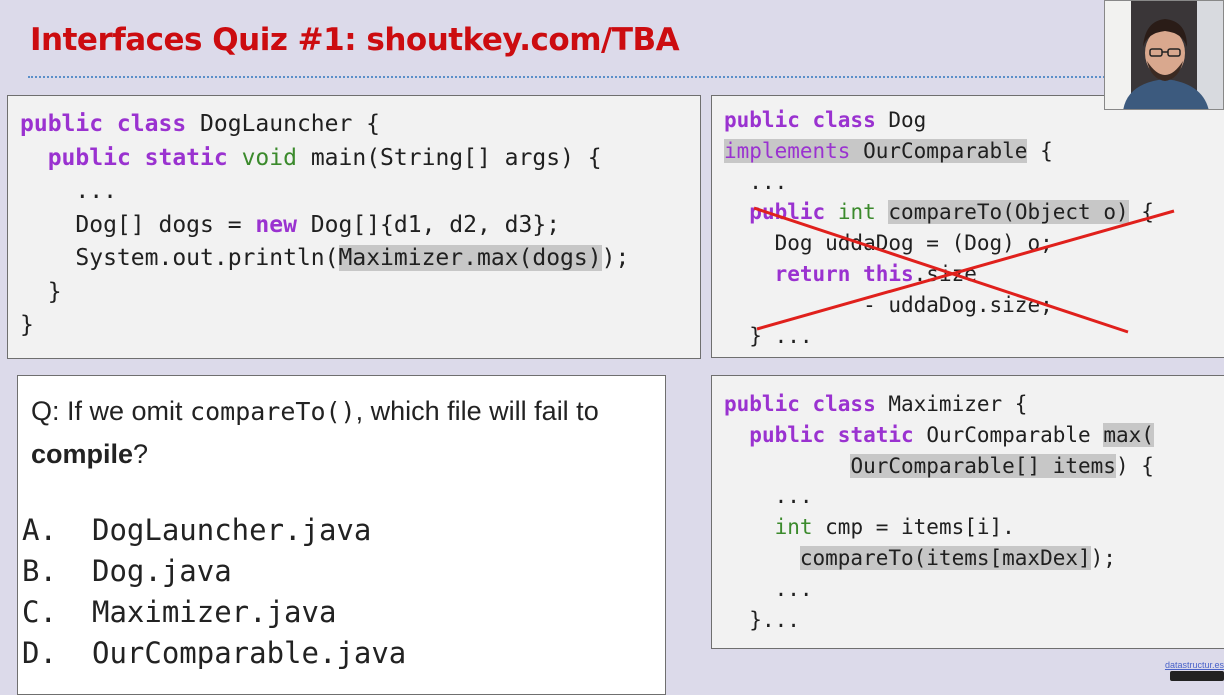 The image size is (1224, 695). I want to click on answer-choice-d: D. OurComparable.java, so click(214, 653).